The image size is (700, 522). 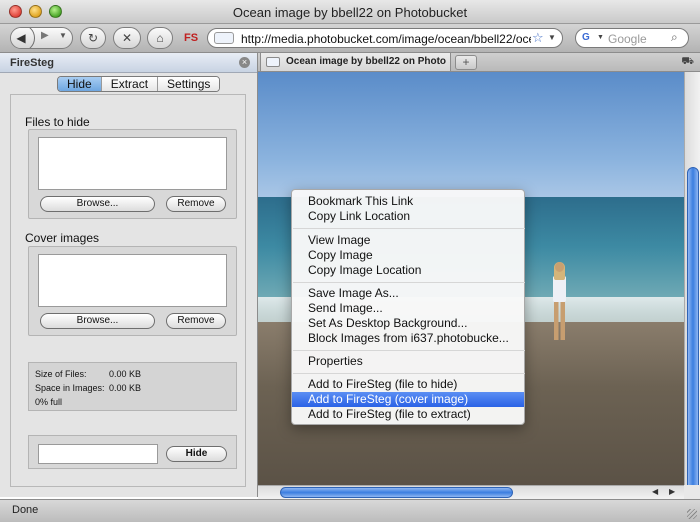 I want to click on password-input, so click(x=98, y=454).